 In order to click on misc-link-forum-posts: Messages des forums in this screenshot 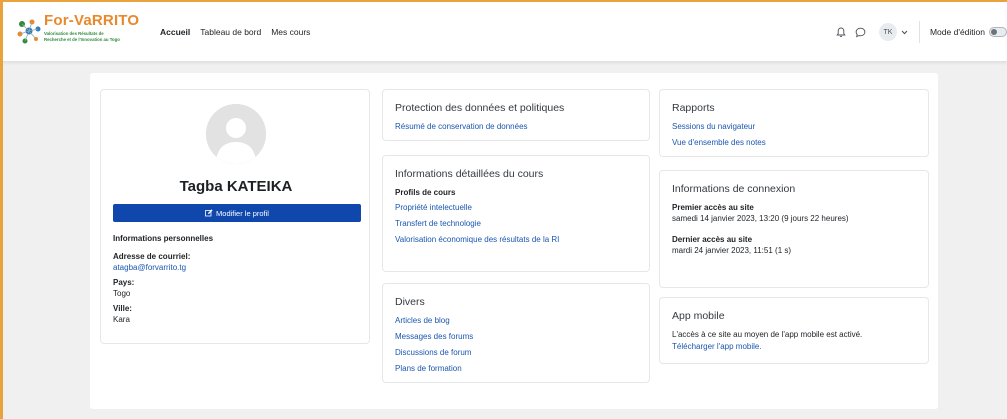, I will do `click(516, 336)`.